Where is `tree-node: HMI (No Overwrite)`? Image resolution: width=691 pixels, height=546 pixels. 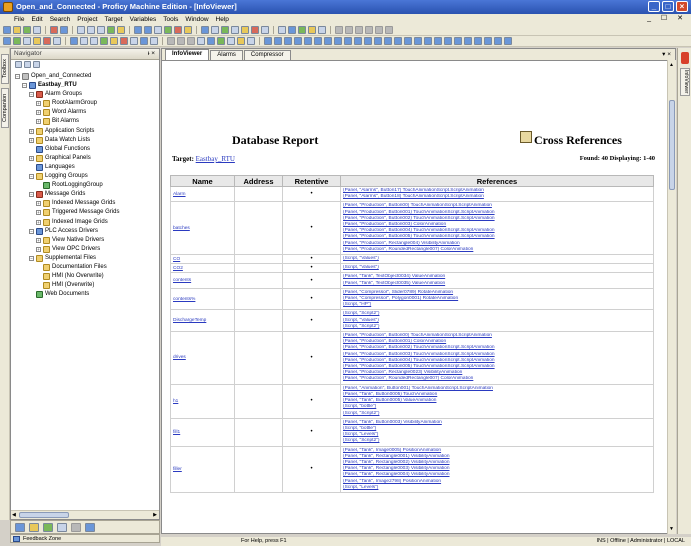 tree-node: HMI (No Overwrite) is located at coordinates (85, 276).